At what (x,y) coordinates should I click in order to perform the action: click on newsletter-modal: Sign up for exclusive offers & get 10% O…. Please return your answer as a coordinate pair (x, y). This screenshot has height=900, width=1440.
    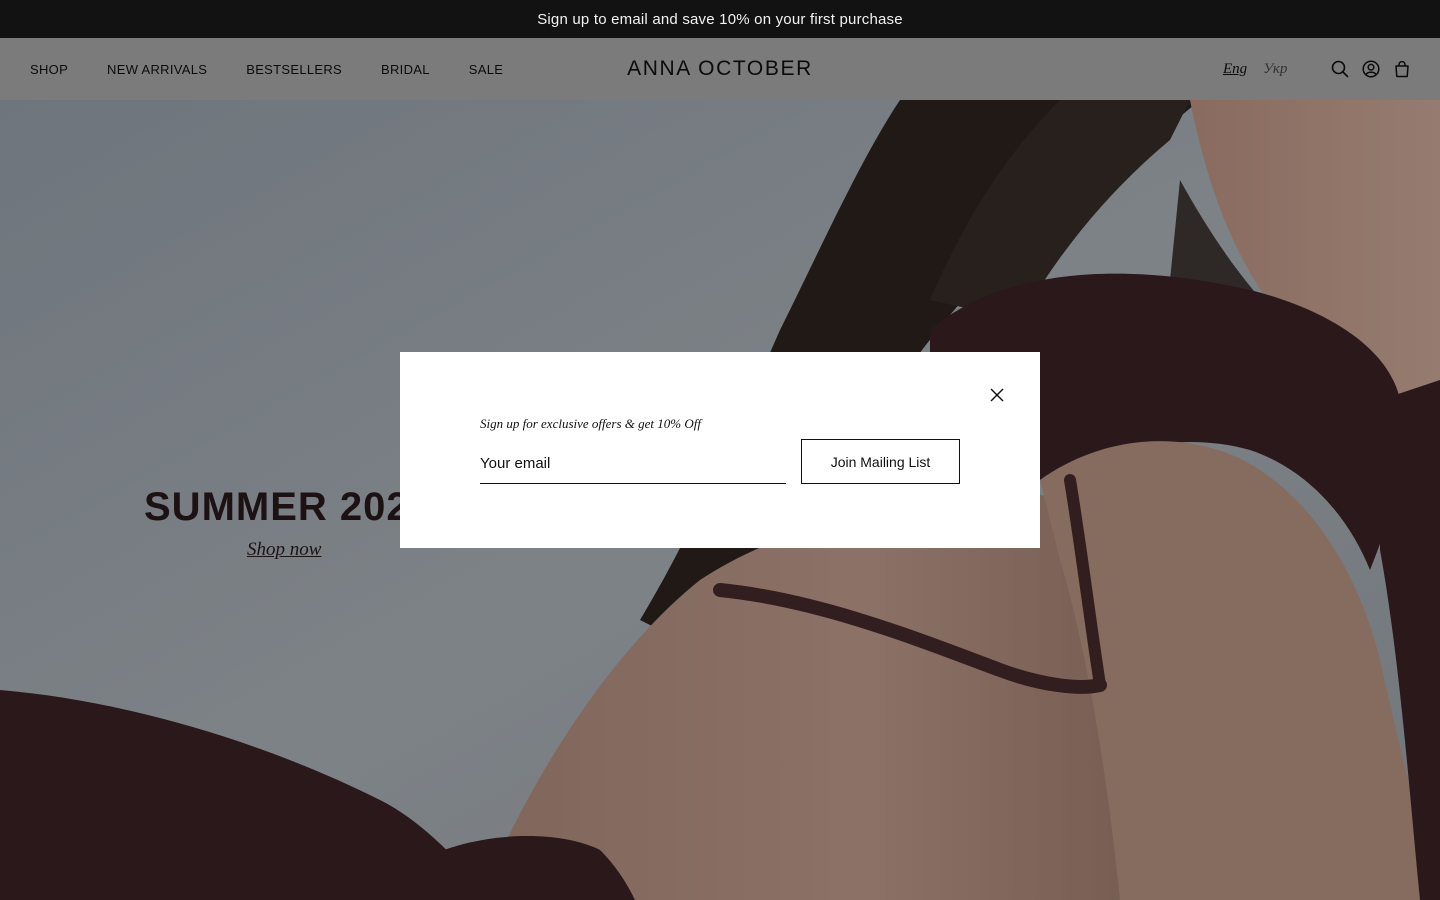
    Looking at the image, I should click on (720, 450).